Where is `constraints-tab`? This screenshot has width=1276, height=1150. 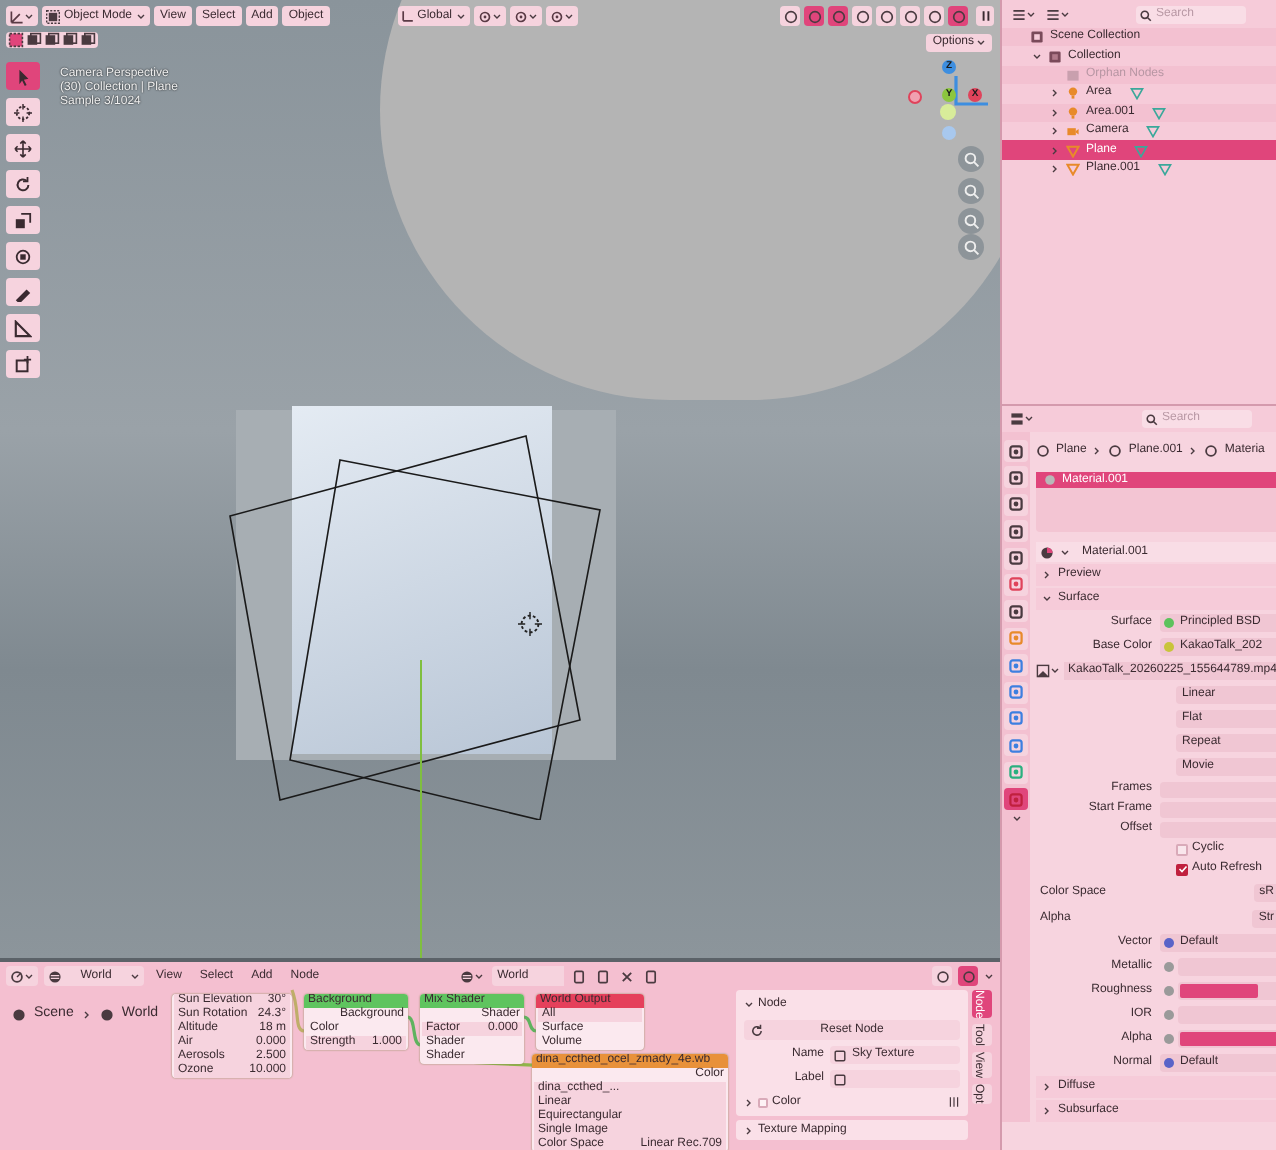
constraints-tab is located at coordinates (1016, 745).